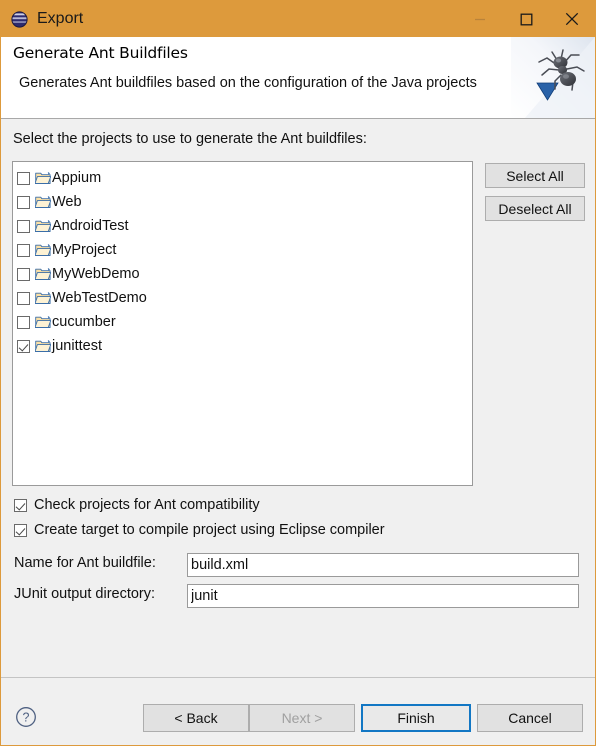 The height and width of the screenshot is (746, 596). Describe the element at coordinates (85, 594) in the screenshot. I see `junit-output-directory-label: JUnit output directory:` at that location.